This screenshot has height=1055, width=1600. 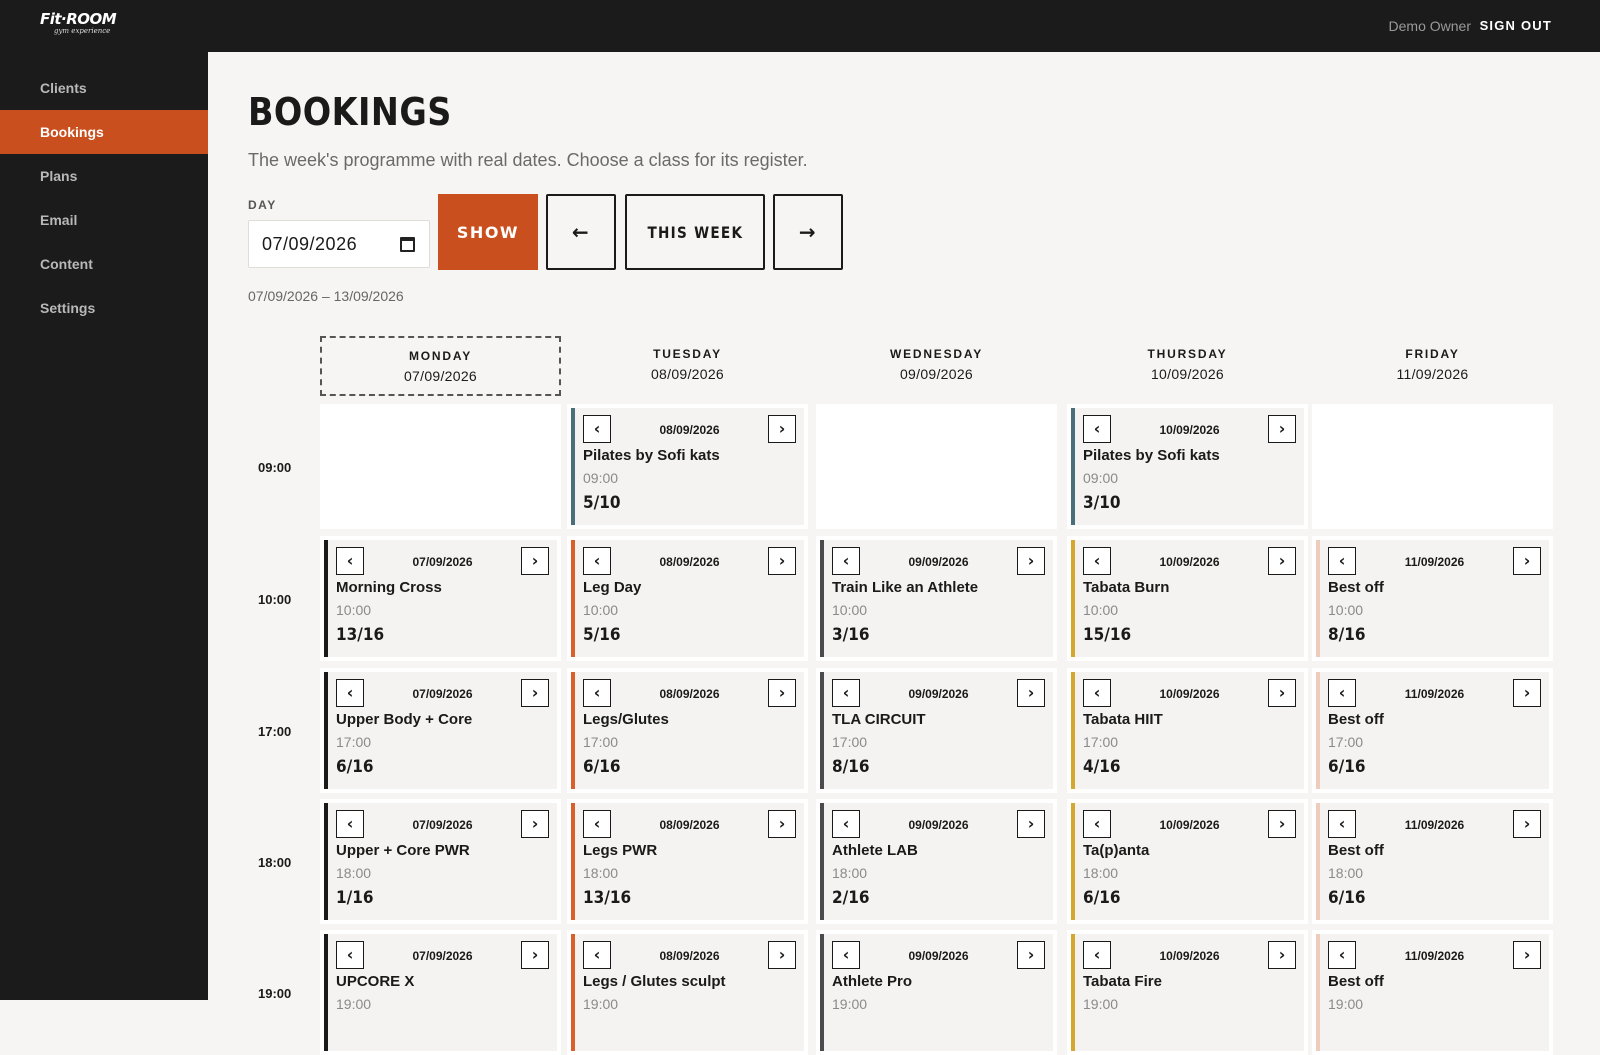 I want to click on class-card: ‹ › 11/09/2026 Best off 19:00, so click(x=1432, y=992).